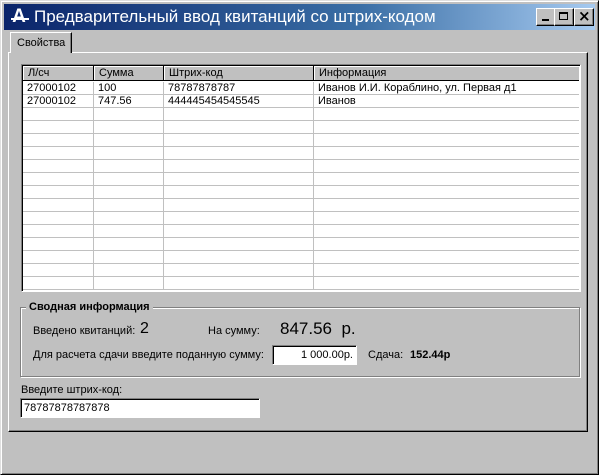 The width and height of the screenshot is (599, 475). Describe the element at coordinates (234, 331) in the screenshot. I see `total-sum-label: На сумму:` at that location.